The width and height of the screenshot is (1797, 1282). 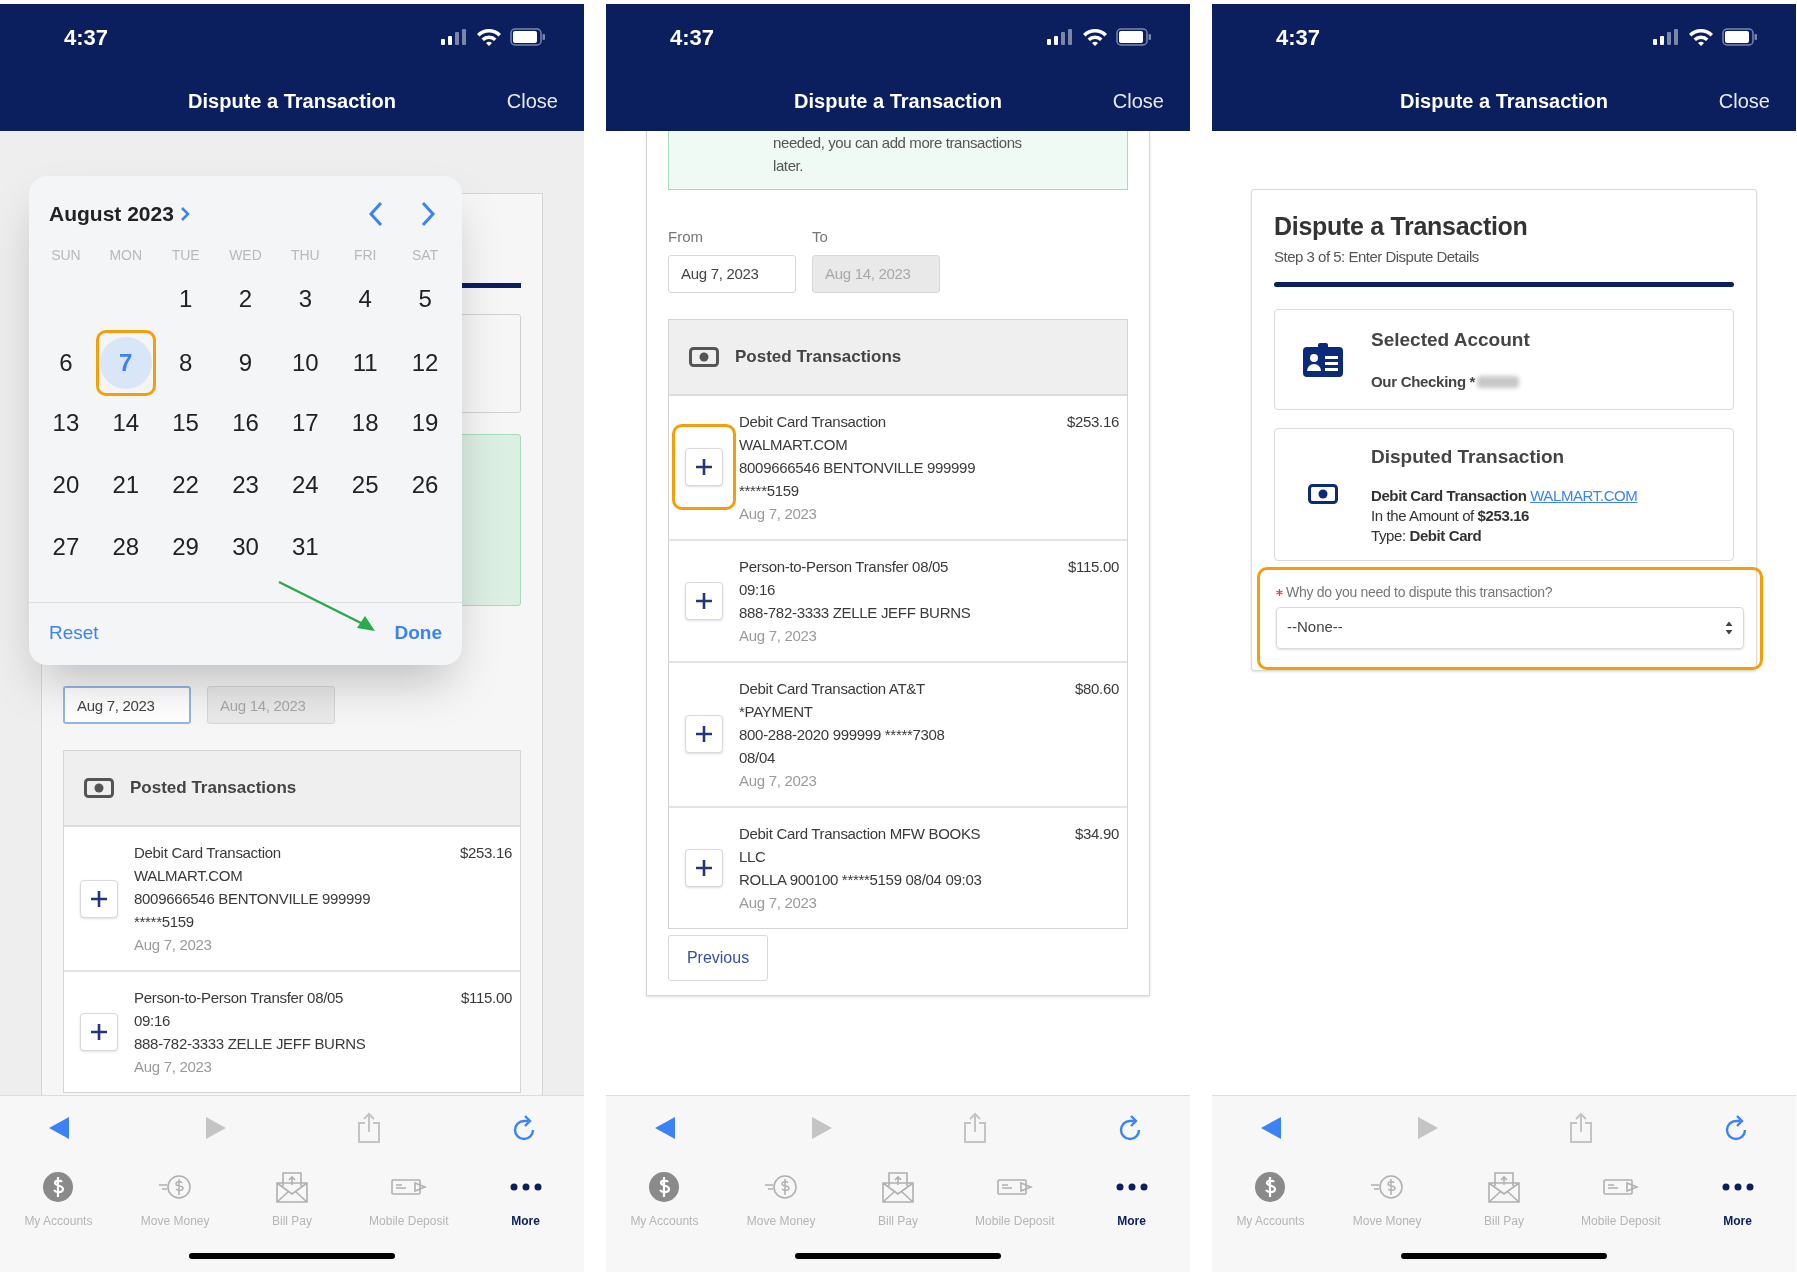 What do you see at coordinates (842, 723) in the screenshot?
I see `transaction-description: Debit Card Transaction AT&T *PAYMENT 800-288-2020 999999 *****7308 08/04` at bounding box center [842, 723].